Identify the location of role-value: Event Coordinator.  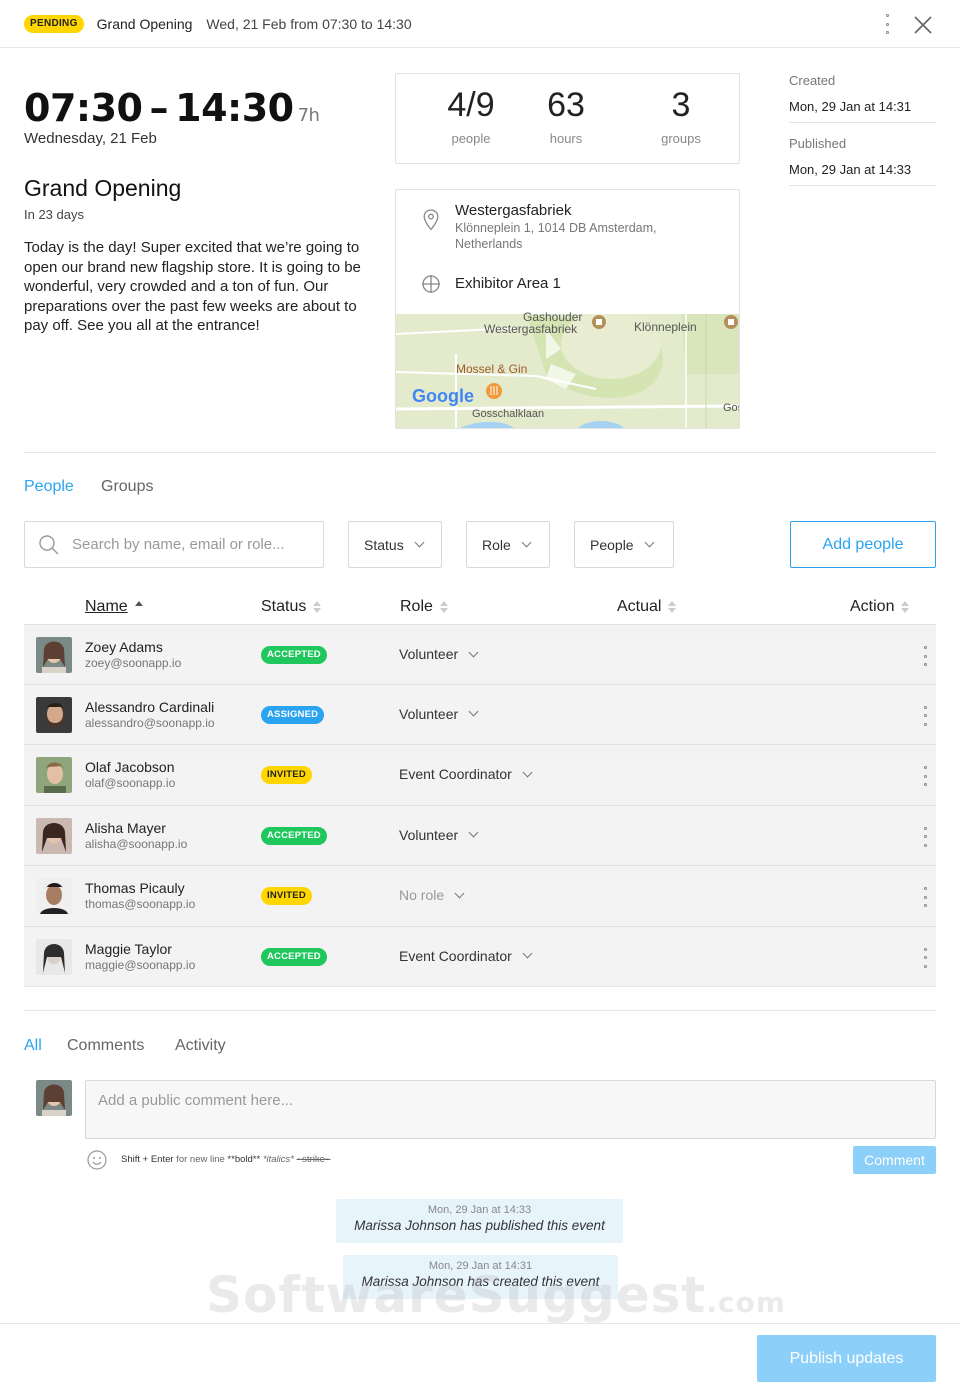
(455, 774).